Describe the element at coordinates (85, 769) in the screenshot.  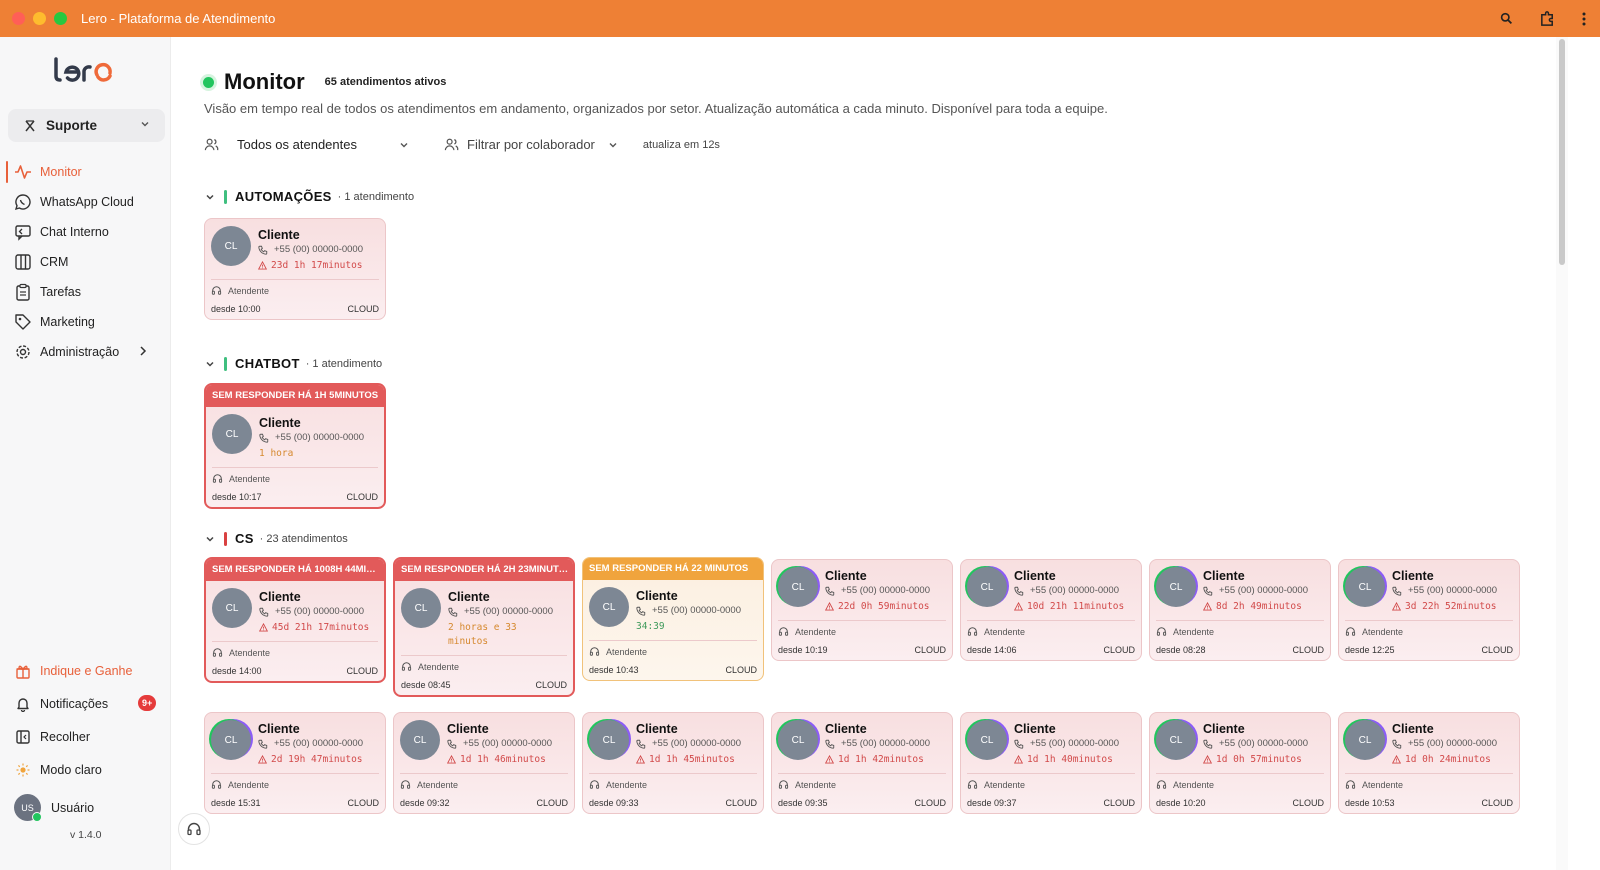
I see `theme-toggle: Modo claro` at that location.